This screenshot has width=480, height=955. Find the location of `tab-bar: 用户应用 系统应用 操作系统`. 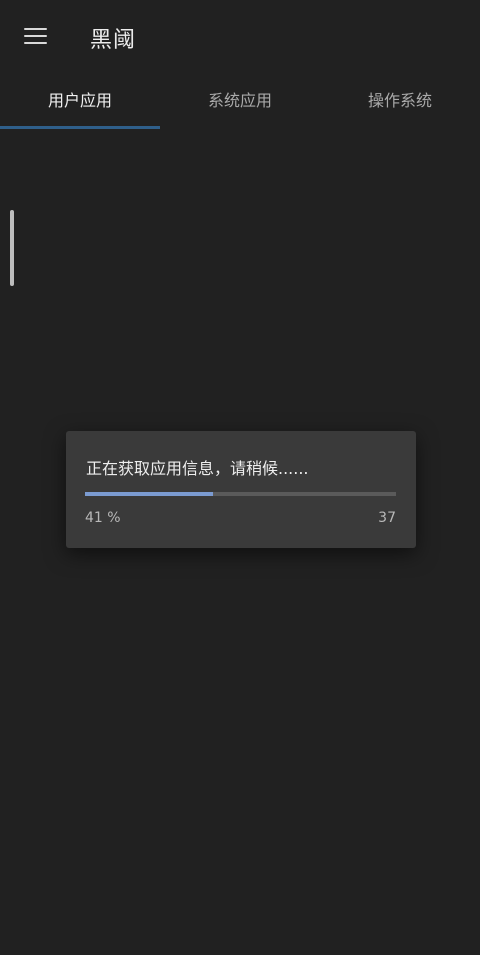

tab-bar: 用户应用 系统应用 操作系统 is located at coordinates (240, 102).